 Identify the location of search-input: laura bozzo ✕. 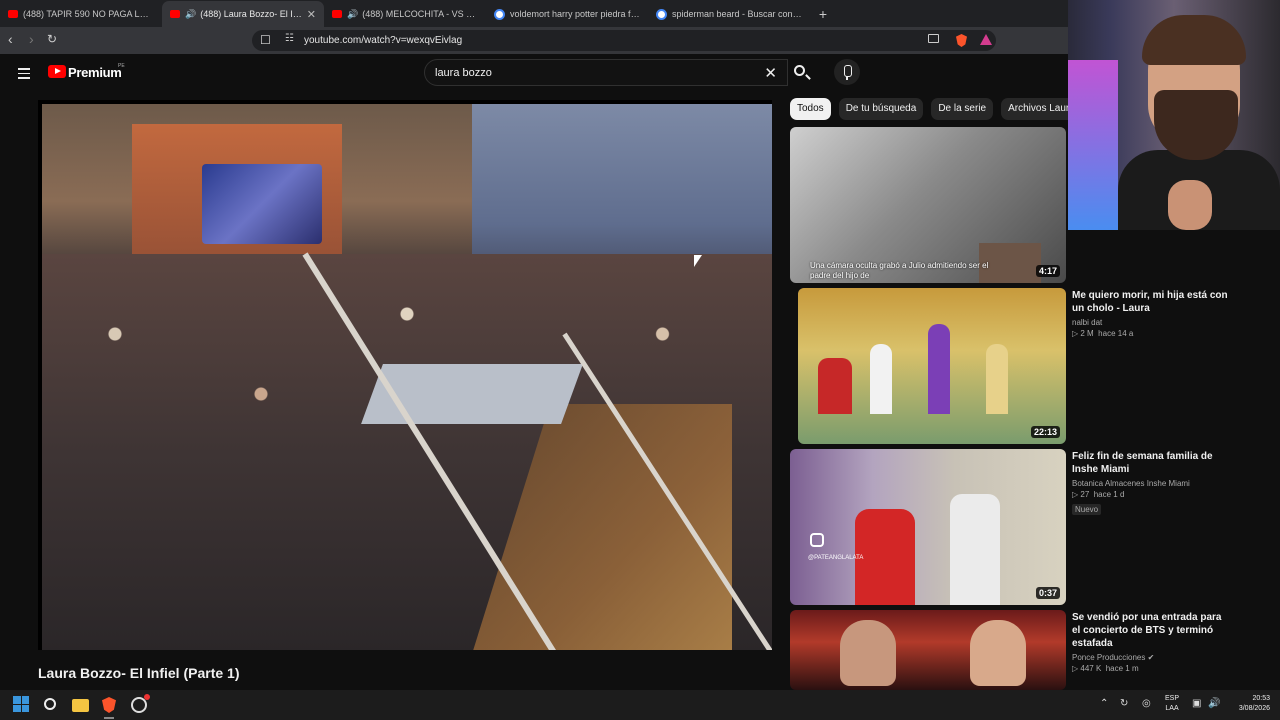
(606, 72).